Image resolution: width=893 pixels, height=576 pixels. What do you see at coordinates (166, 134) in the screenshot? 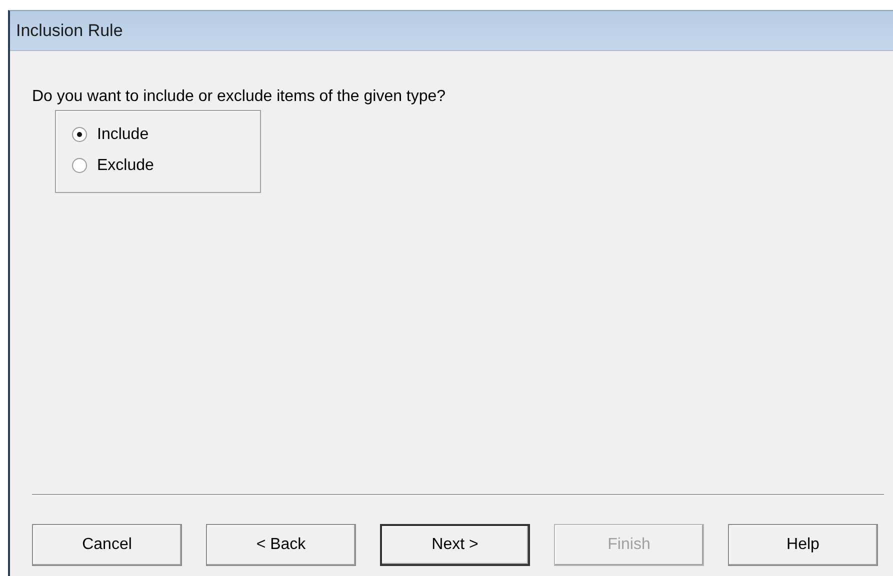
I see `radio-option: Include` at bounding box center [166, 134].